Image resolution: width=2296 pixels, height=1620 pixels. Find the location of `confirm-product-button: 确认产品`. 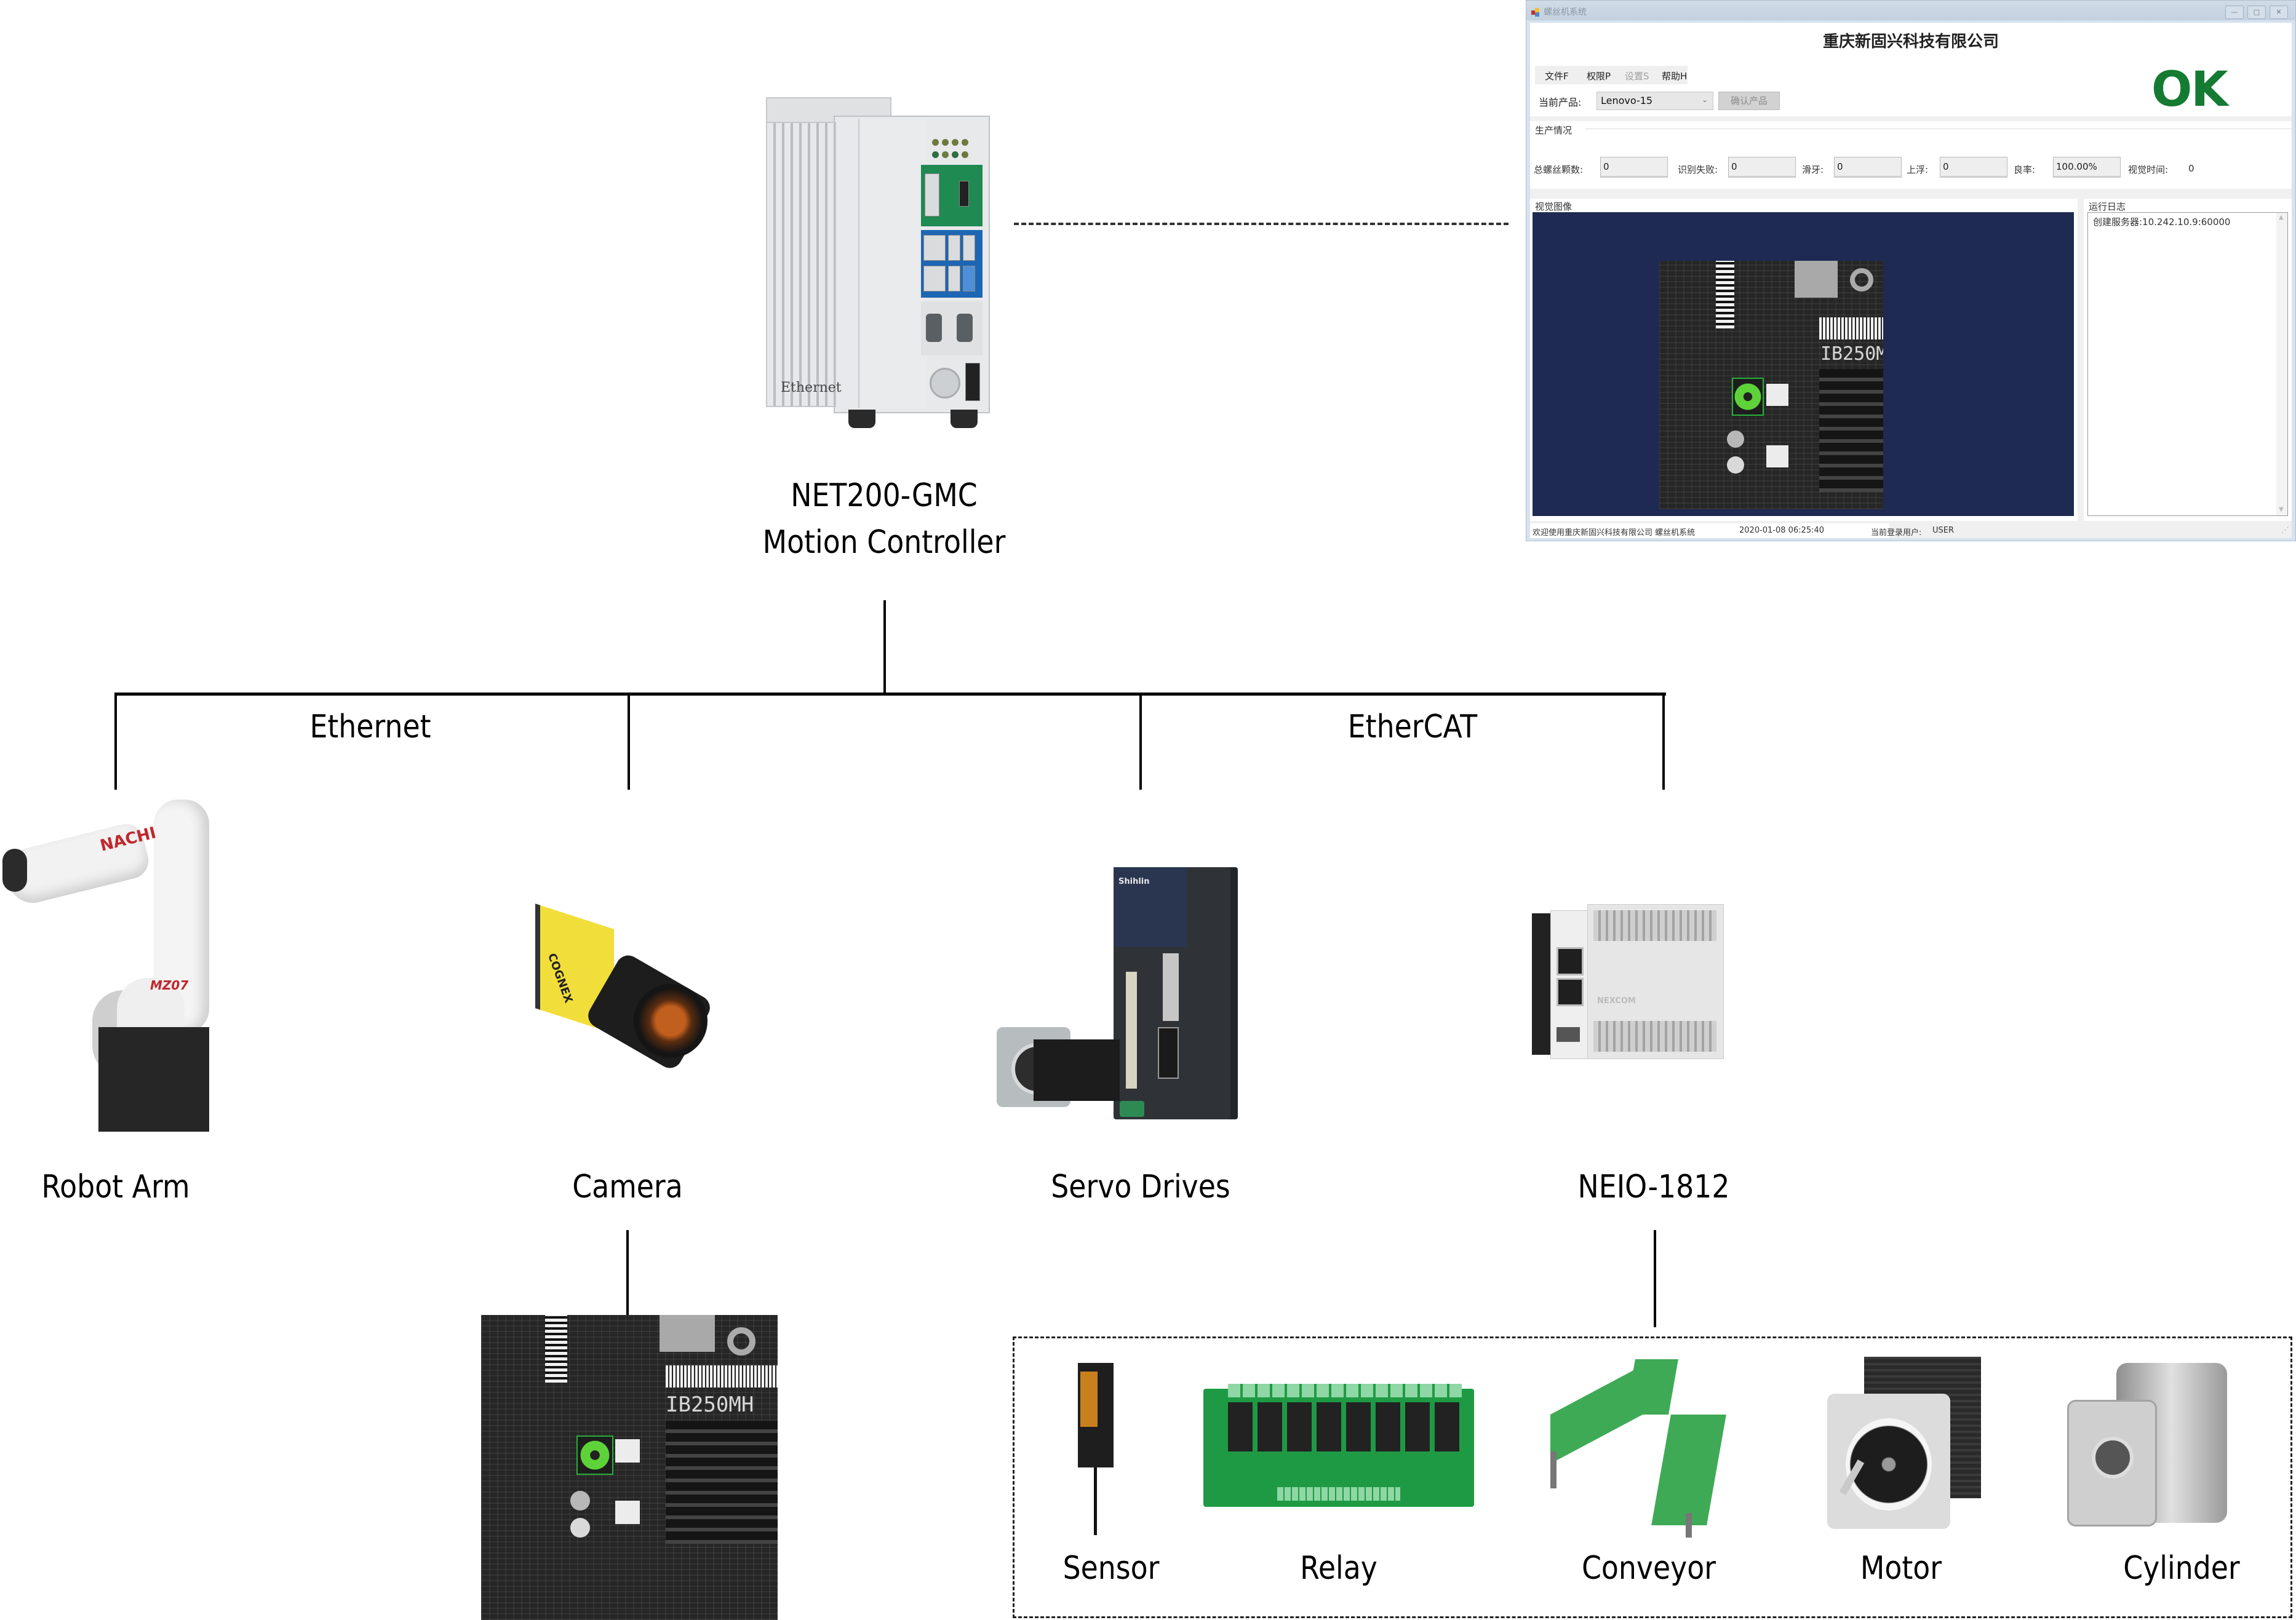

confirm-product-button: 确认产品 is located at coordinates (1749, 101).